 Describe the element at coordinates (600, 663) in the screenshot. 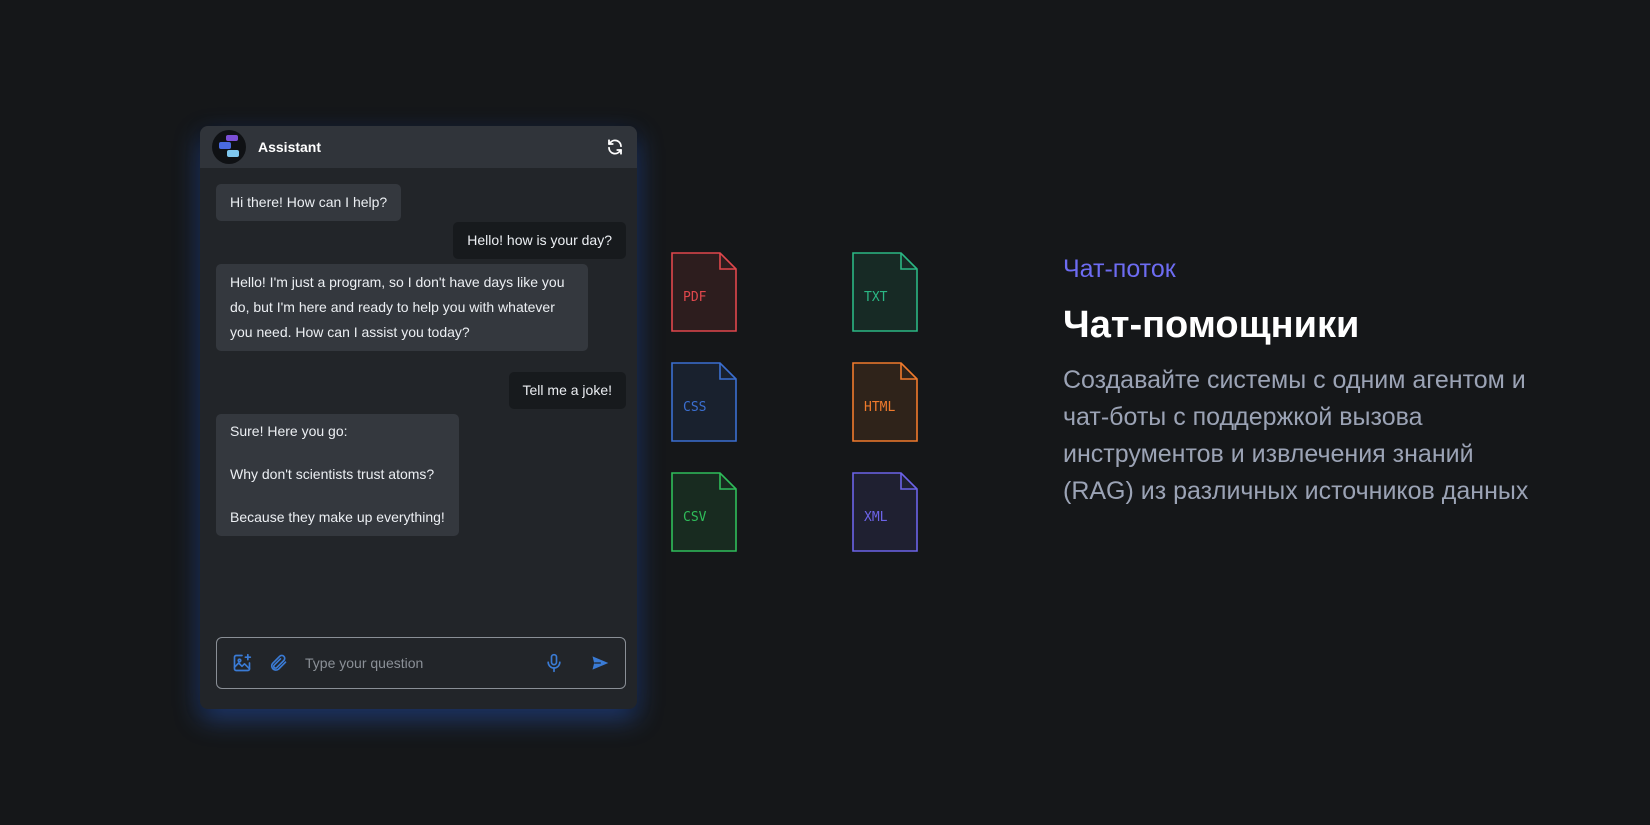

I see `send-icon` at that location.